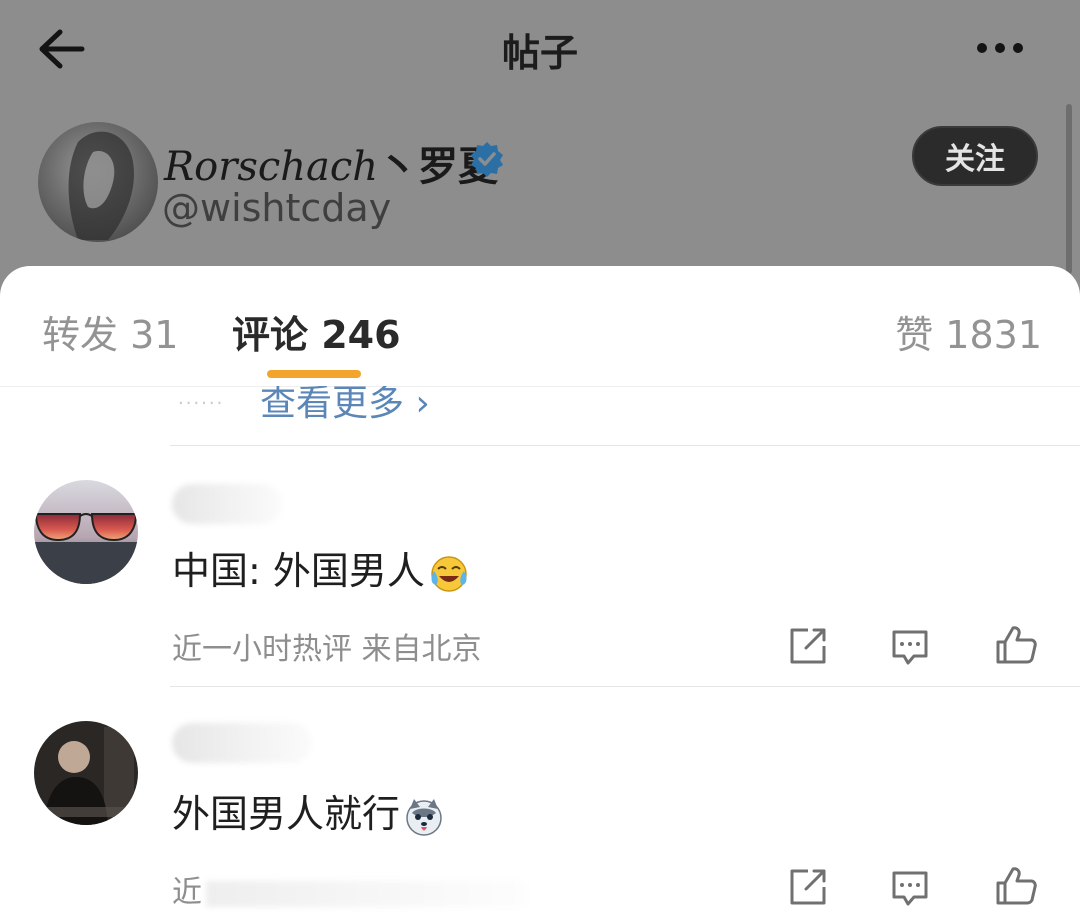  What do you see at coordinates (277, 208) in the screenshot?
I see `author-handle: @wishtcday` at bounding box center [277, 208].